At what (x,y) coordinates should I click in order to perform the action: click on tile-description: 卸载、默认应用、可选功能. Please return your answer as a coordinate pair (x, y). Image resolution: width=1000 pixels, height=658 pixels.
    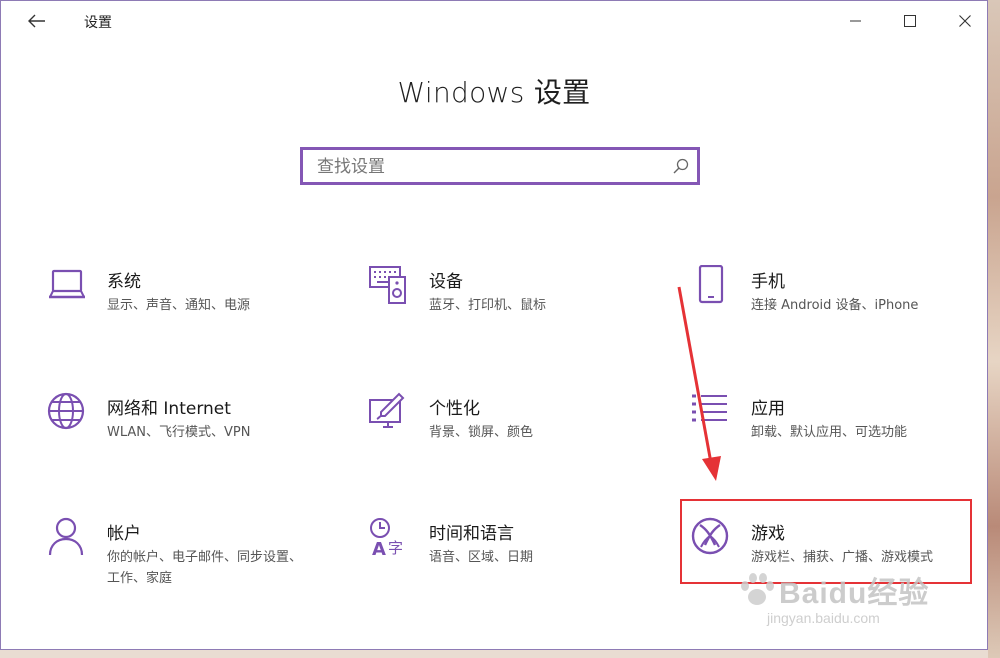
    Looking at the image, I should click on (829, 432).